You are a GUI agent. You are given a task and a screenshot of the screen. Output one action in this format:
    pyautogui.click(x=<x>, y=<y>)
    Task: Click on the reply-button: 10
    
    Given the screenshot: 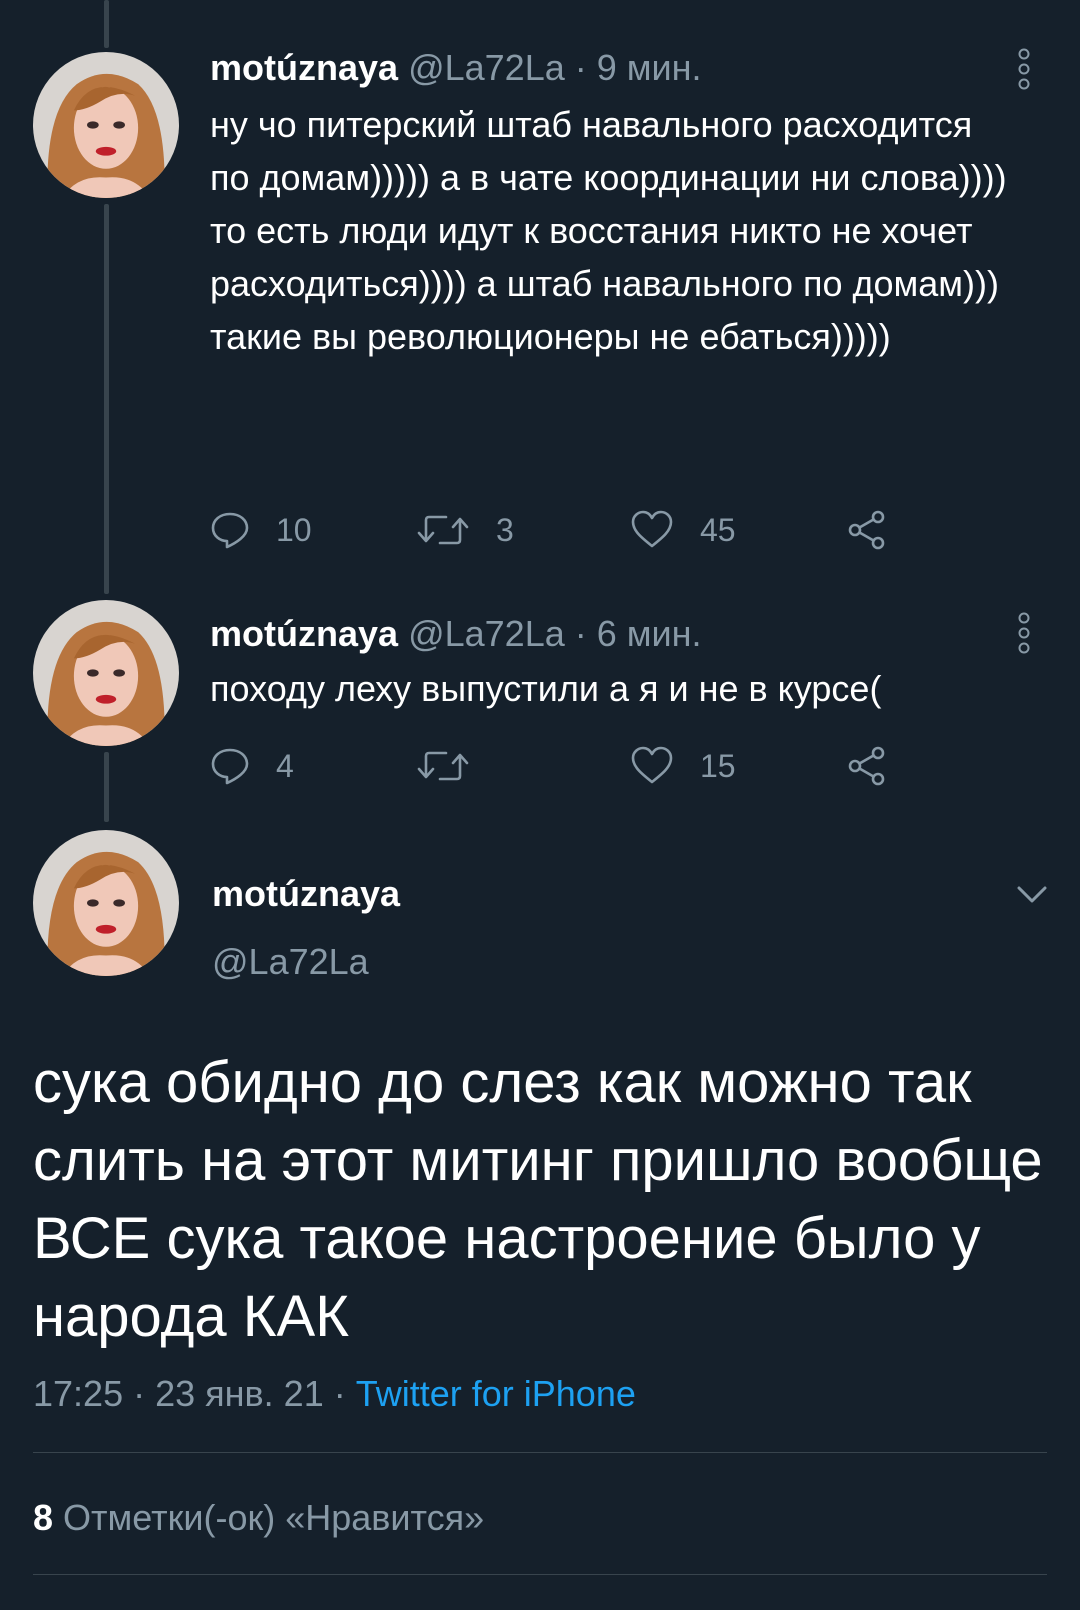 What is the action you would take?
    pyautogui.click(x=261, y=530)
    